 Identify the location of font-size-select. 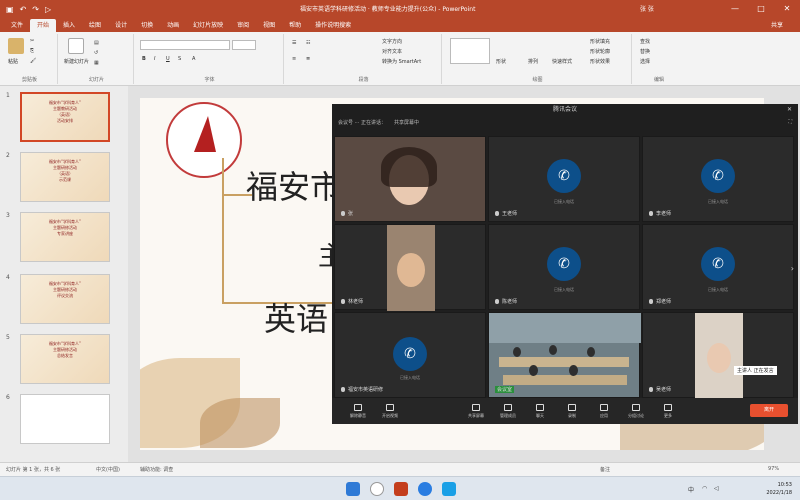
(244, 45).